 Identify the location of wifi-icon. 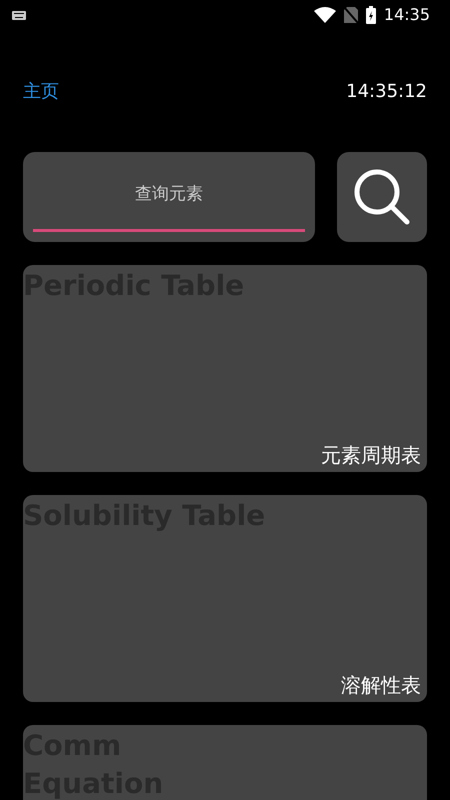
(325, 15).